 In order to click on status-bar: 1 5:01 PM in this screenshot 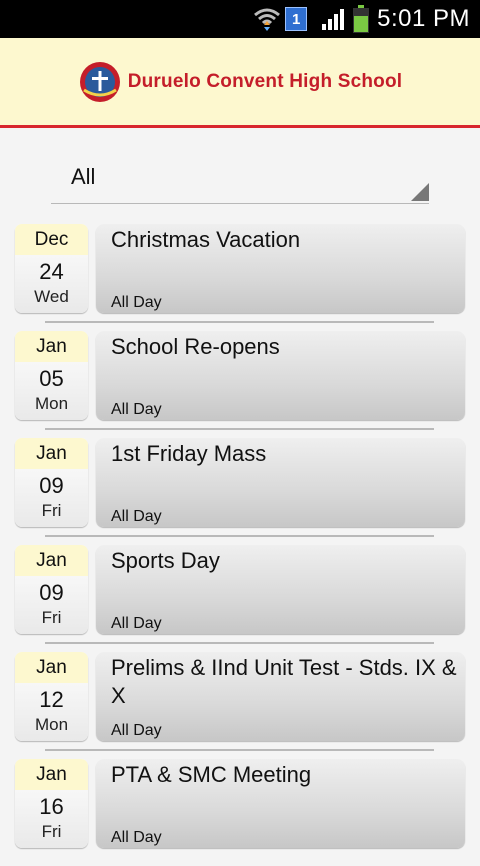, I will do `click(240, 19)`.